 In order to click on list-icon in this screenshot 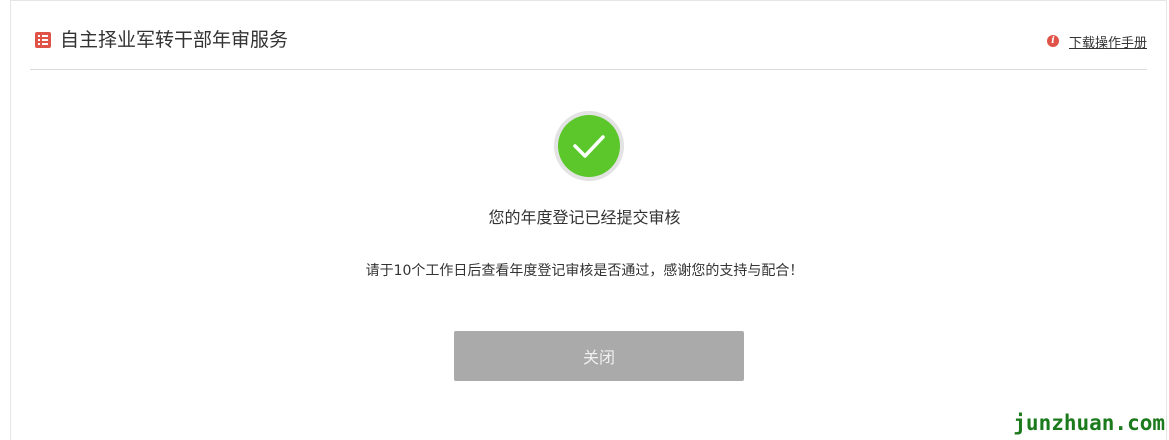, I will do `click(43, 40)`.